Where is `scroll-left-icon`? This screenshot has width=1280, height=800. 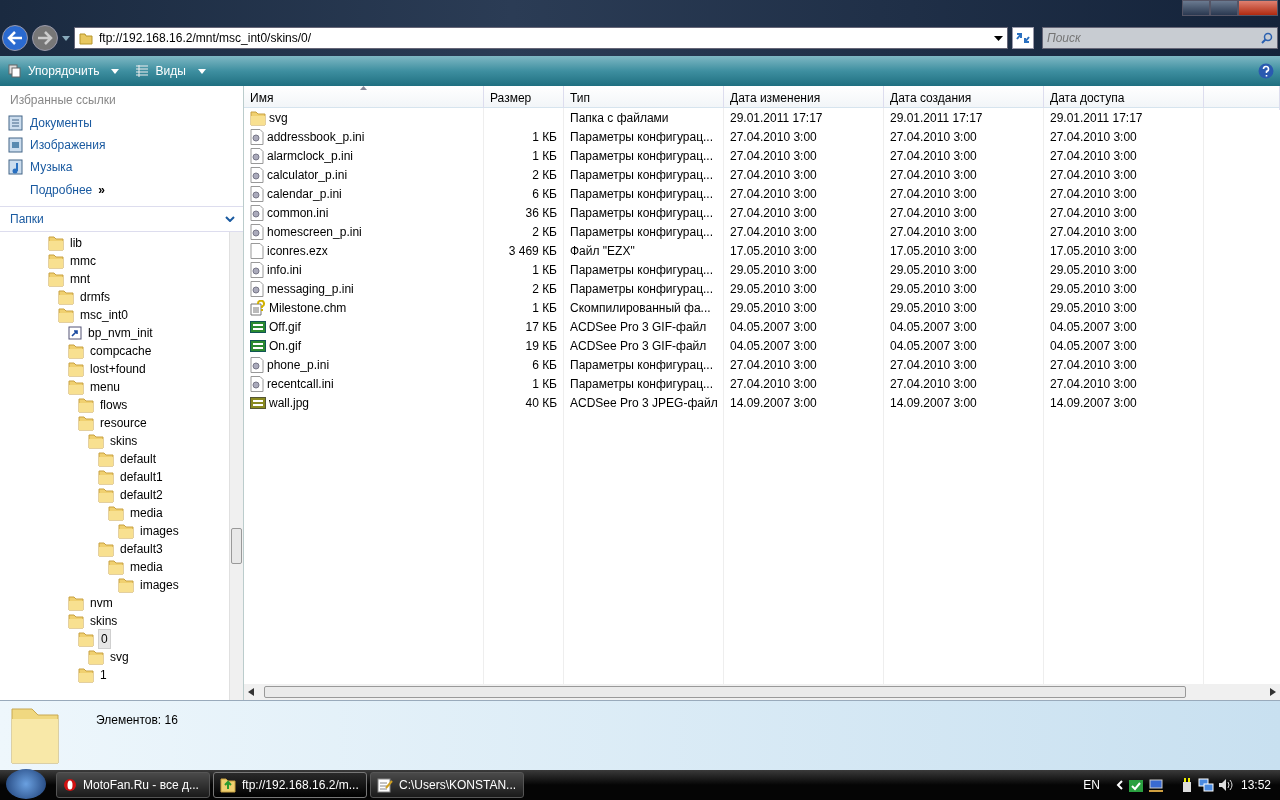 scroll-left-icon is located at coordinates (251, 692).